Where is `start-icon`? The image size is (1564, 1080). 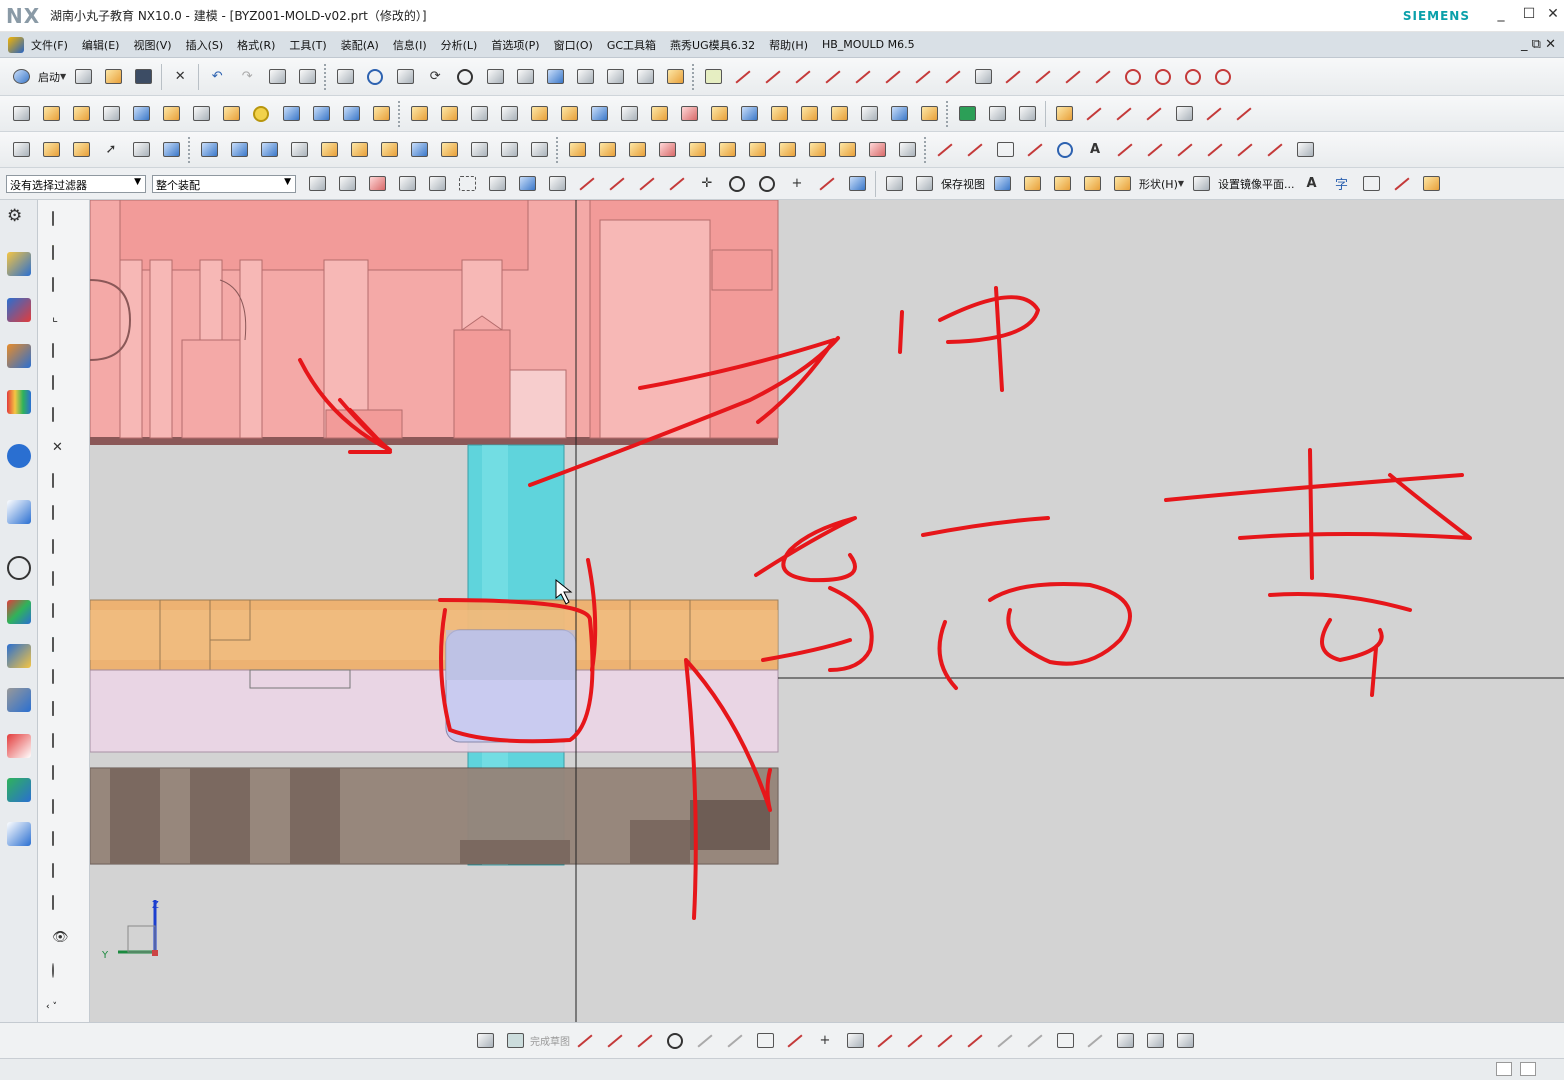 start-icon is located at coordinates (21, 77).